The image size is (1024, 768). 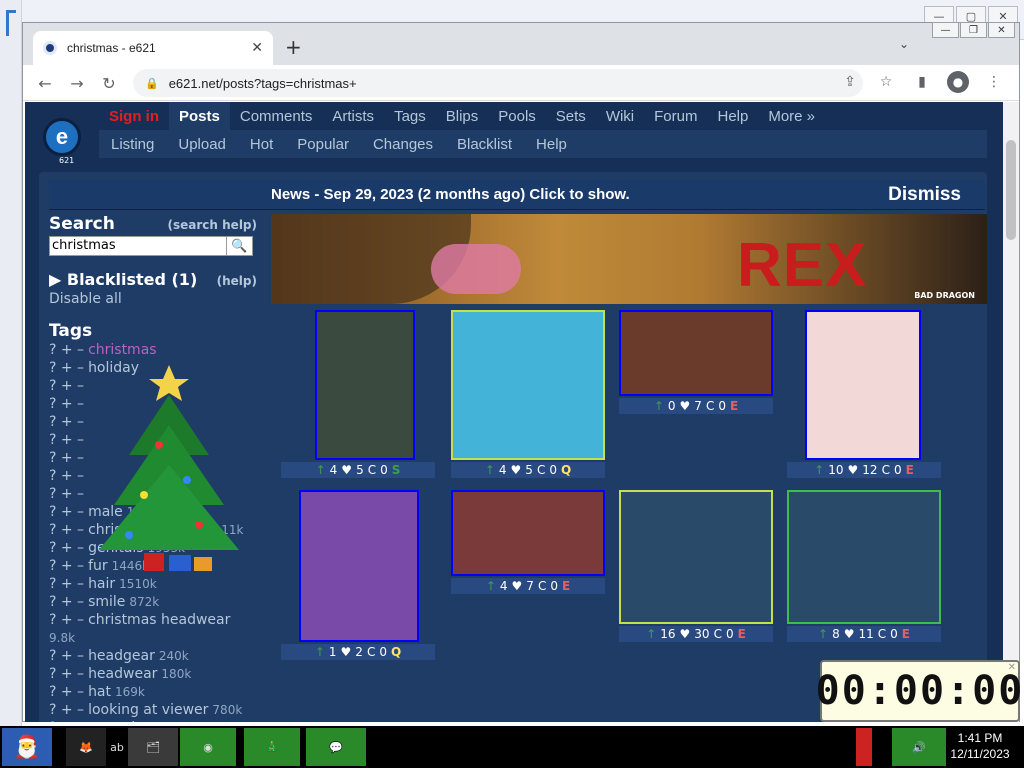 I want to click on post-thumbnail: ↑ 16 ♥ 30 C 0 E, so click(x=696, y=567).